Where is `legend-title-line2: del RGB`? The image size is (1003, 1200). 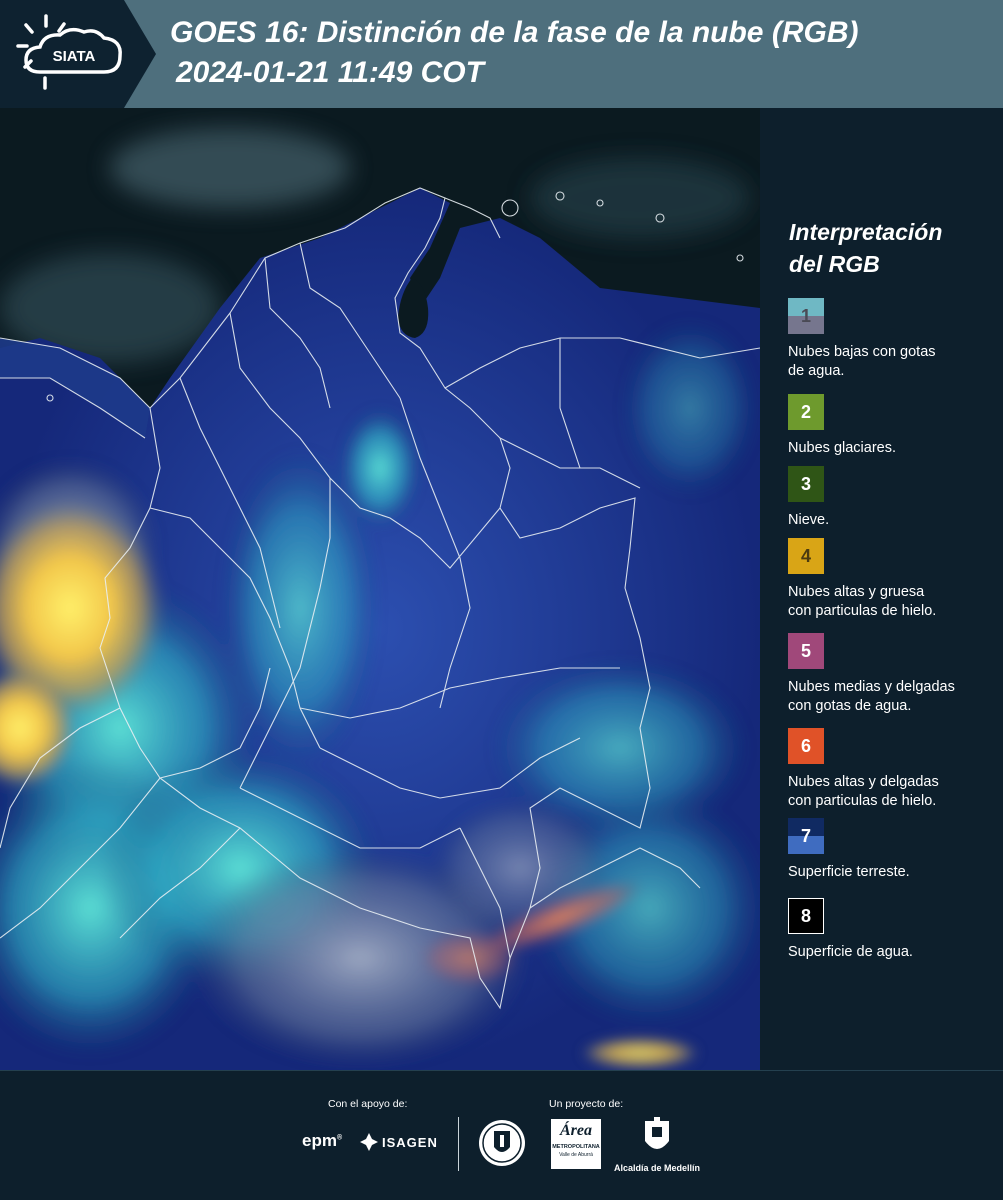 legend-title-line2: del RGB is located at coordinates (834, 264).